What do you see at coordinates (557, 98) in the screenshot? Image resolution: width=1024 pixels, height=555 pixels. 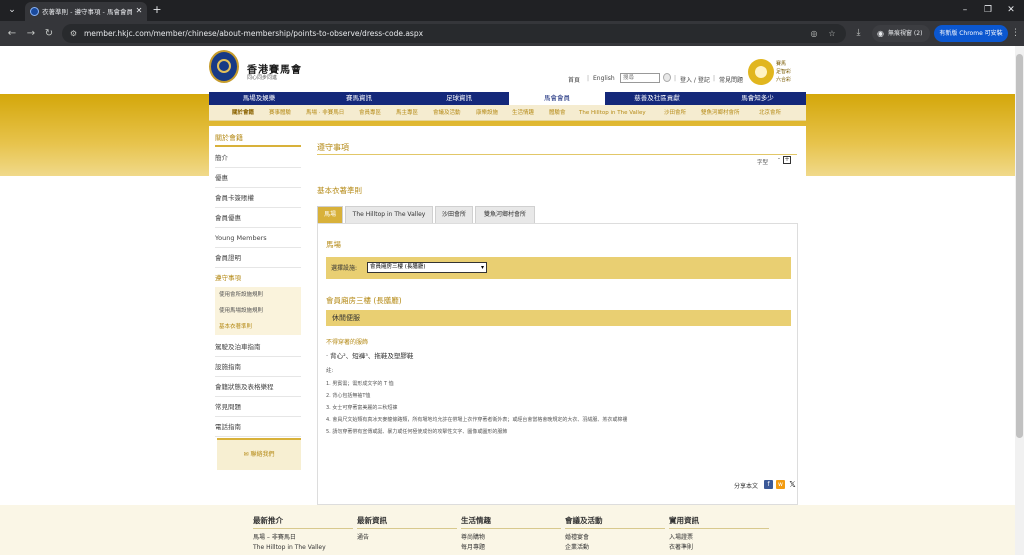 I see `main-nav-item-active: 馬會會員` at bounding box center [557, 98].